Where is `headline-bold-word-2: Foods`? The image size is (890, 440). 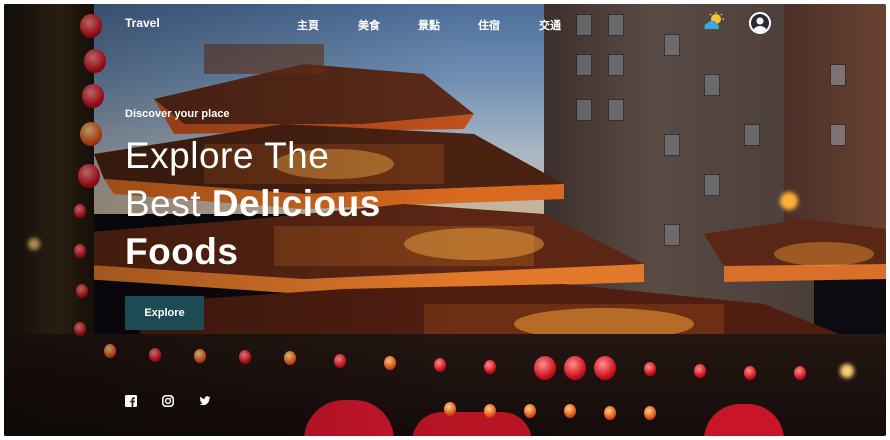
headline-bold-word-2: Foods is located at coordinates (182, 251).